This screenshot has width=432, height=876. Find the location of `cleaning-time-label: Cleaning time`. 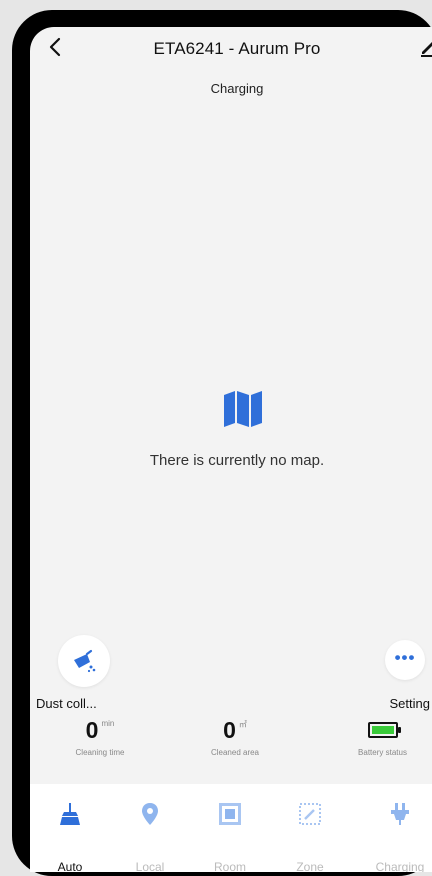

cleaning-time-label: Cleaning time is located at coordinates (100, 752).